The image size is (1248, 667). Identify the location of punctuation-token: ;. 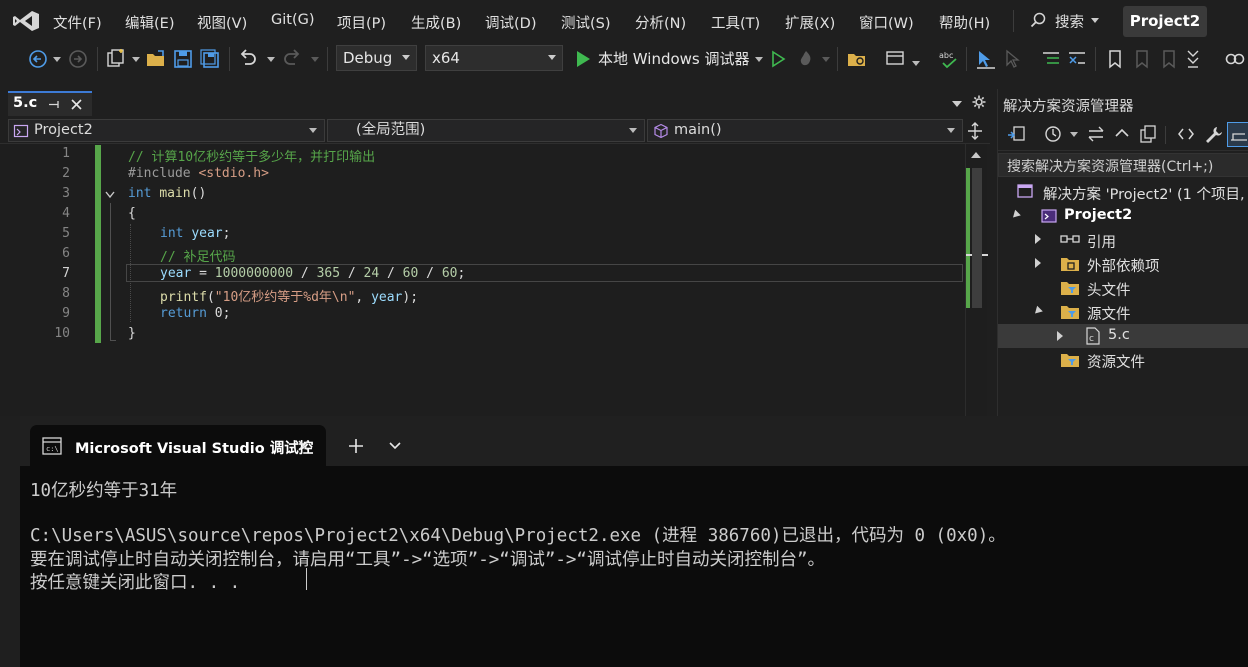
(461, 273).